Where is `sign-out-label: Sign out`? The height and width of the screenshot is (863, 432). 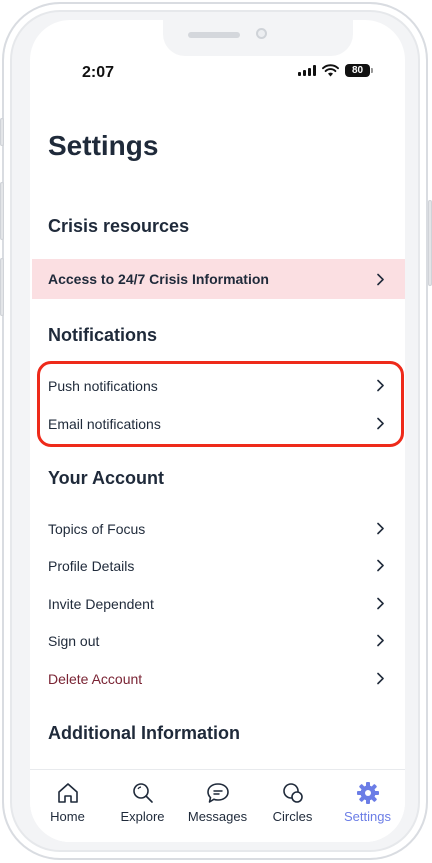 sign-out-label: Sign out is located at coordinates (74, 640).